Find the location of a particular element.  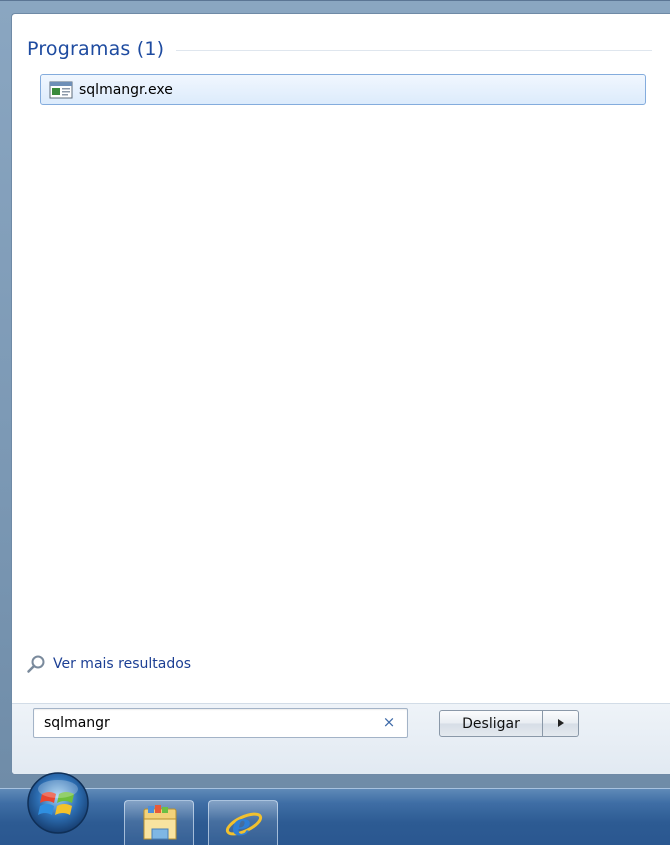

search-box: × is located at coordinates (220, 723).